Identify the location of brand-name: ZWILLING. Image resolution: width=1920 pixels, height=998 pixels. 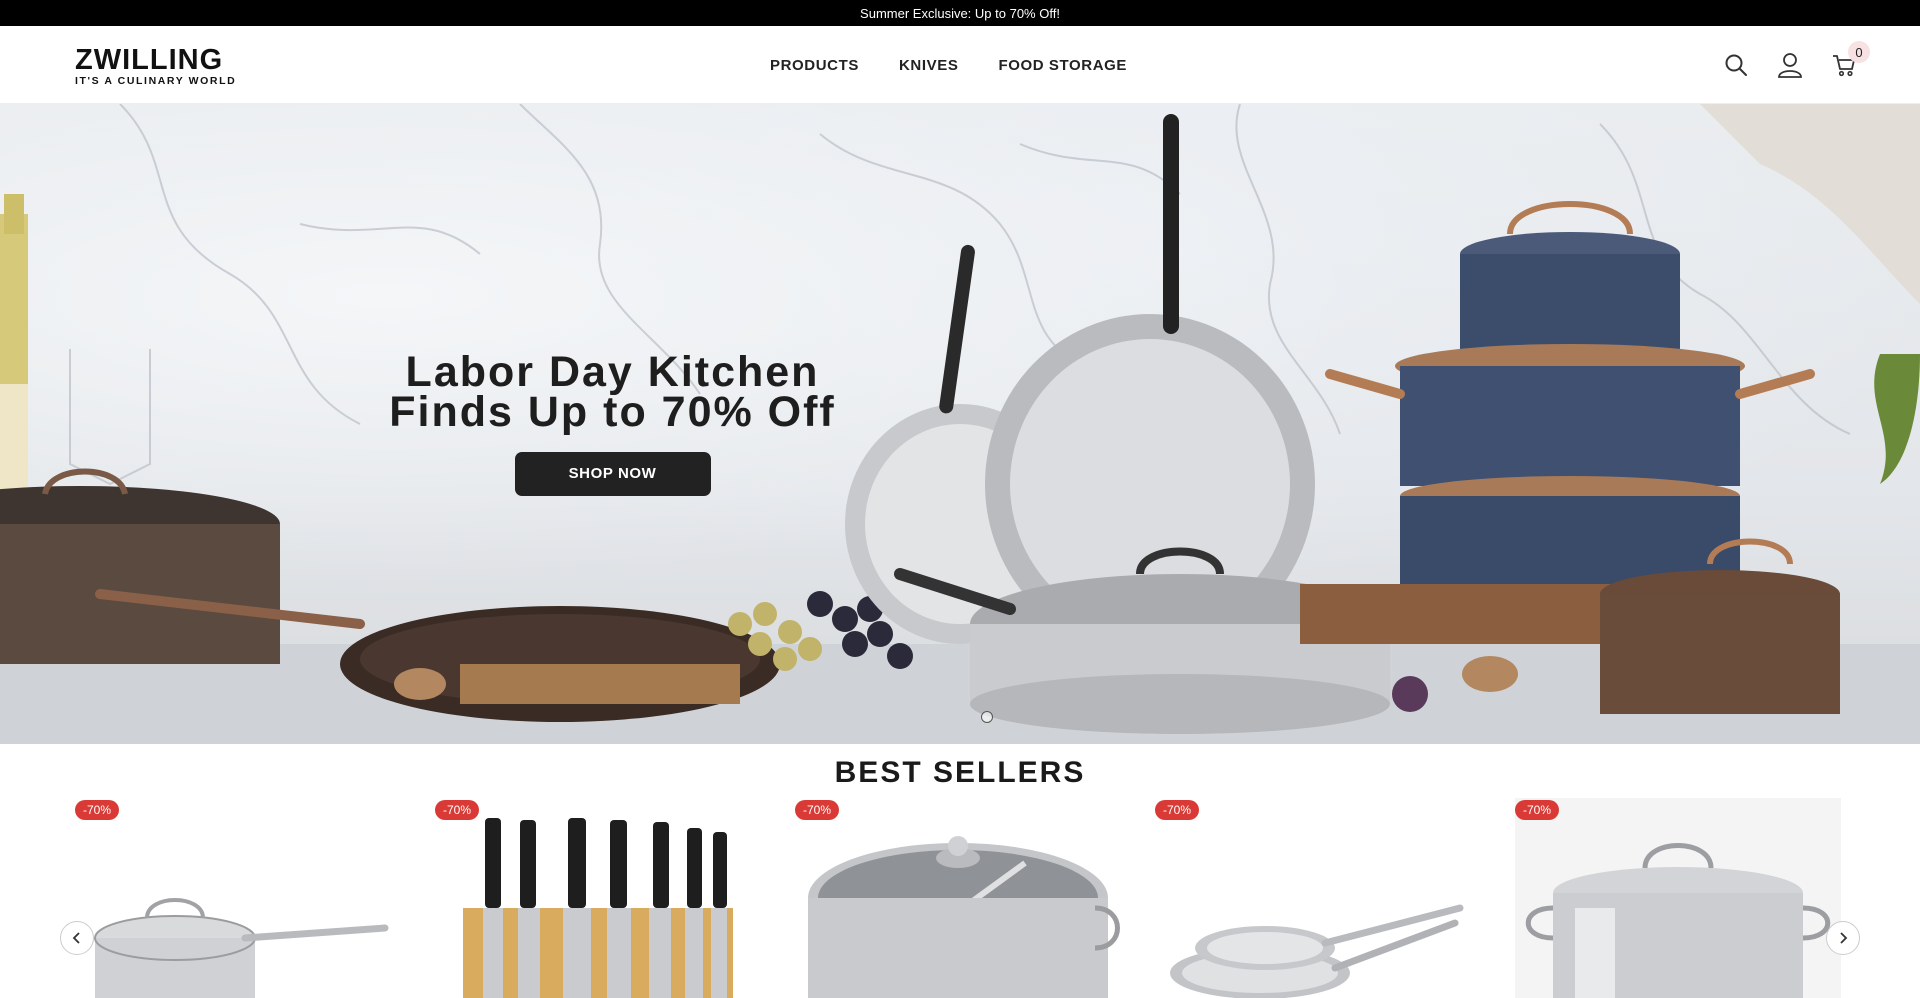
(149, 60).